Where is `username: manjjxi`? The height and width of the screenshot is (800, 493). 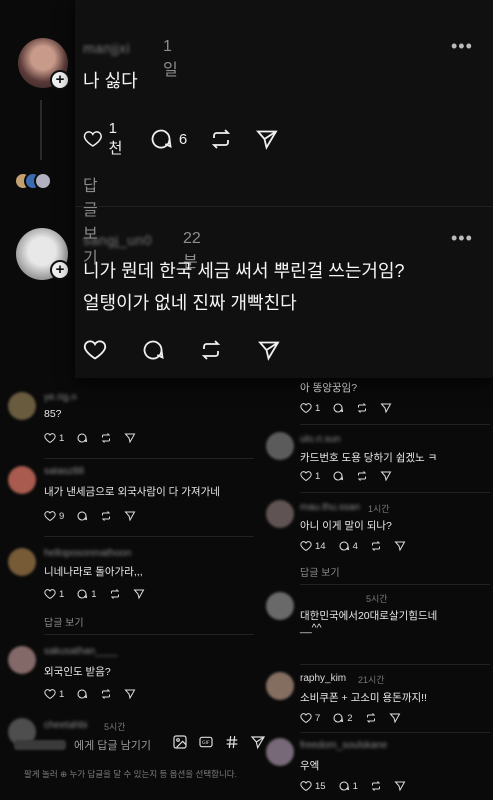 username: manjjxi is located at coordinates (106, 48).